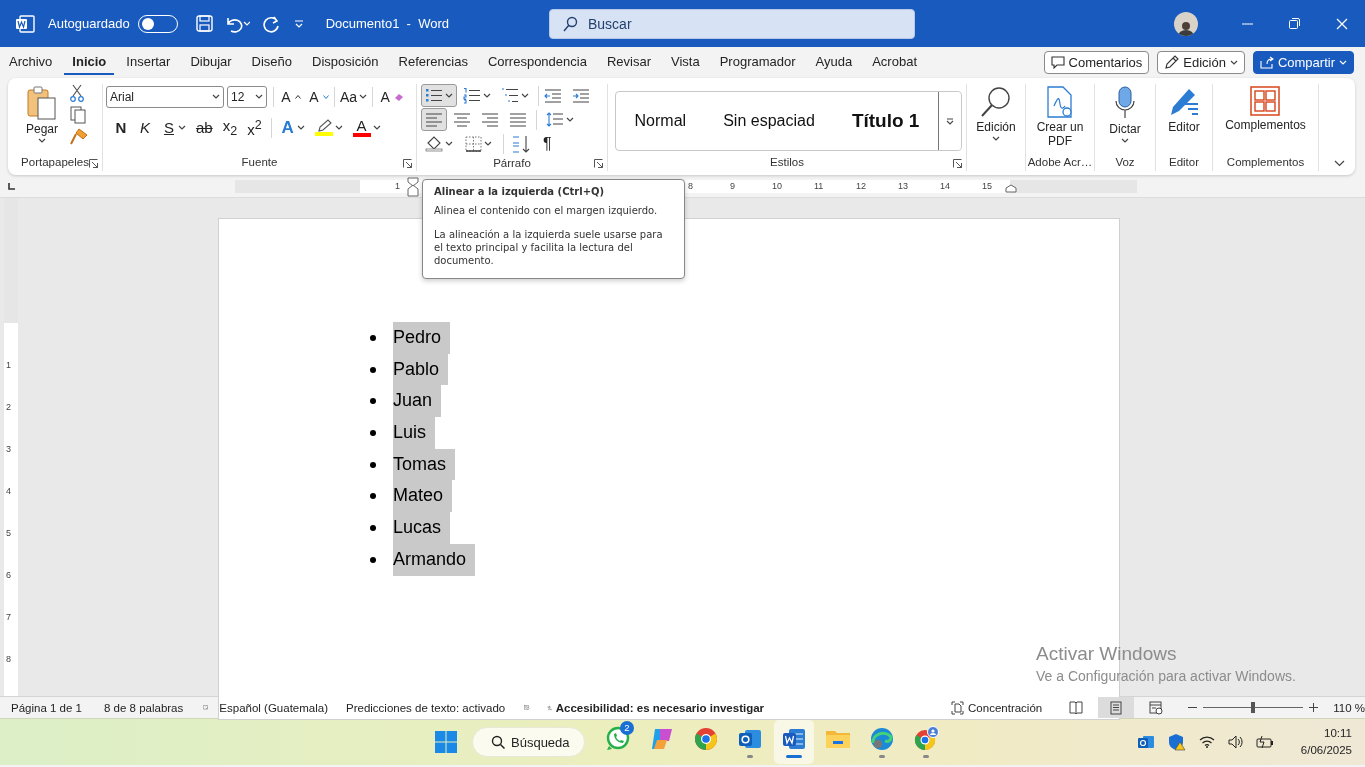 Image resolution: width=1365 pixels, height=767 pixels. Describe the element at coordinates (949, 121) in the screenshot. I see `styles-more-button` at that location.